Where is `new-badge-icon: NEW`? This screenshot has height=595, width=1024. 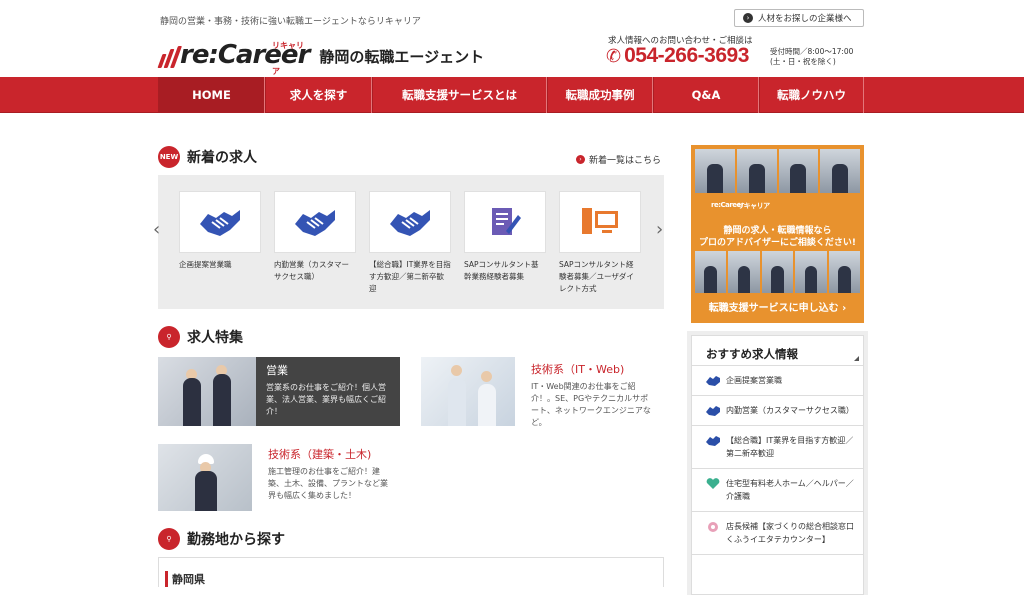
new-badge-icon: NEW is located at coordinates (169, 157).